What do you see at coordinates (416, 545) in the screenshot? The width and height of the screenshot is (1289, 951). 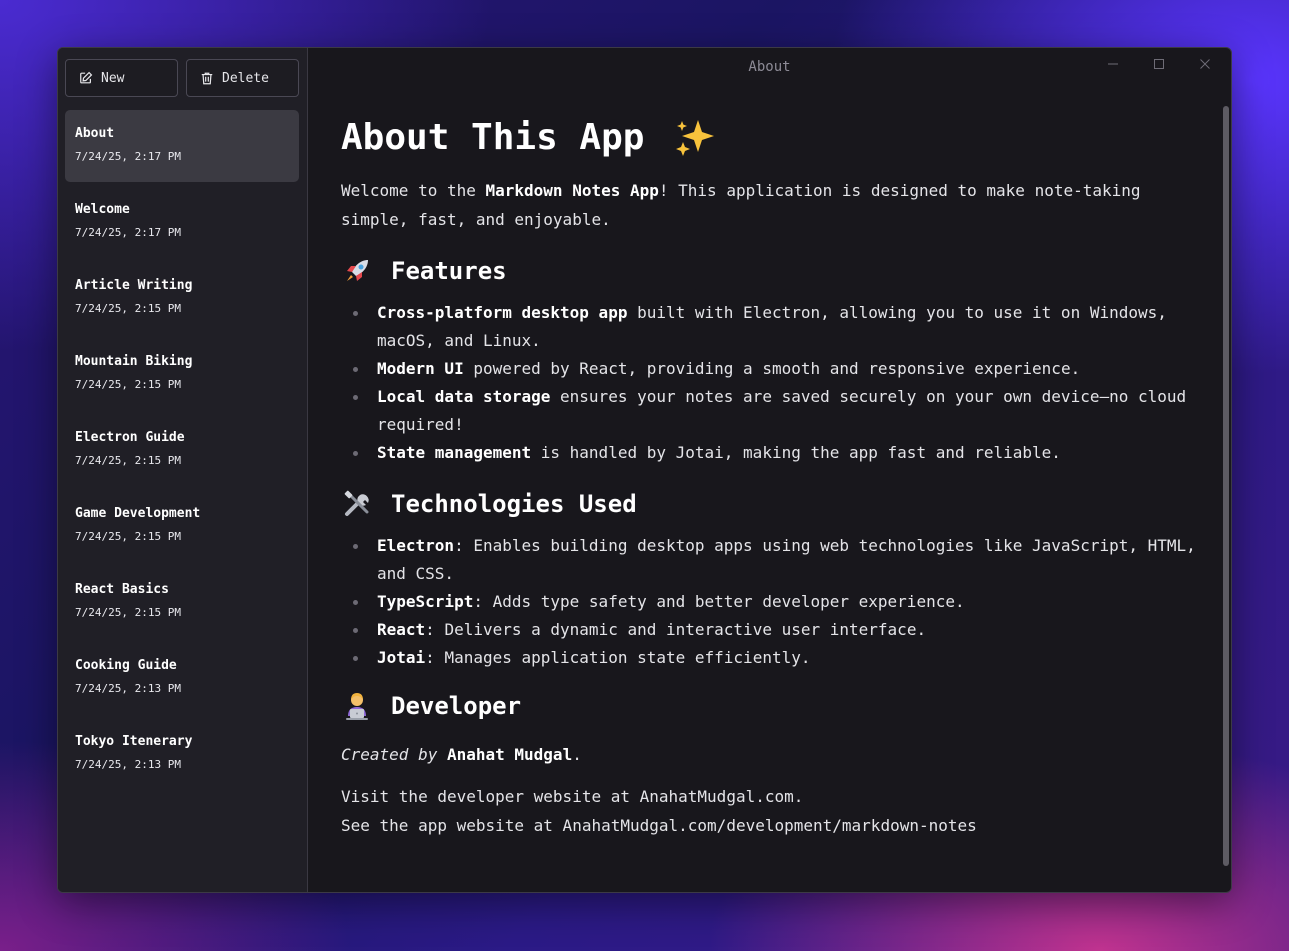 I see `list-item-bold: Electron` at bounding box center [416, 545].